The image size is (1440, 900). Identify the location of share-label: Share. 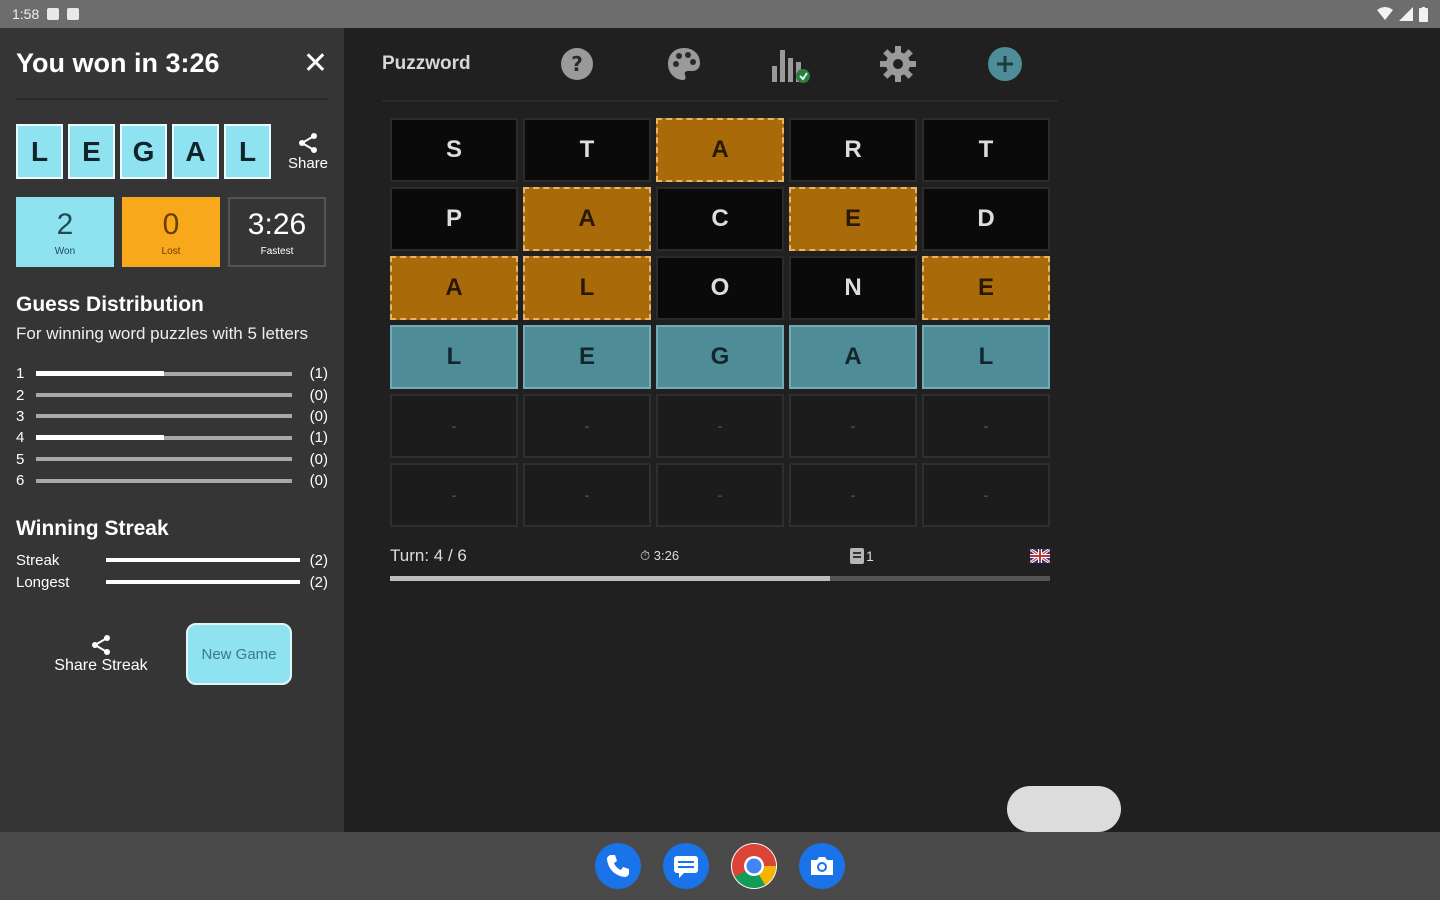
(308, 163).